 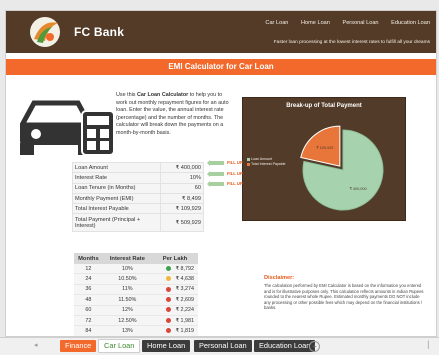 What do you see at coordinates (67, 128) in the screenshot?
I see `car-calculator-icon` at bounding box center [67, 128].